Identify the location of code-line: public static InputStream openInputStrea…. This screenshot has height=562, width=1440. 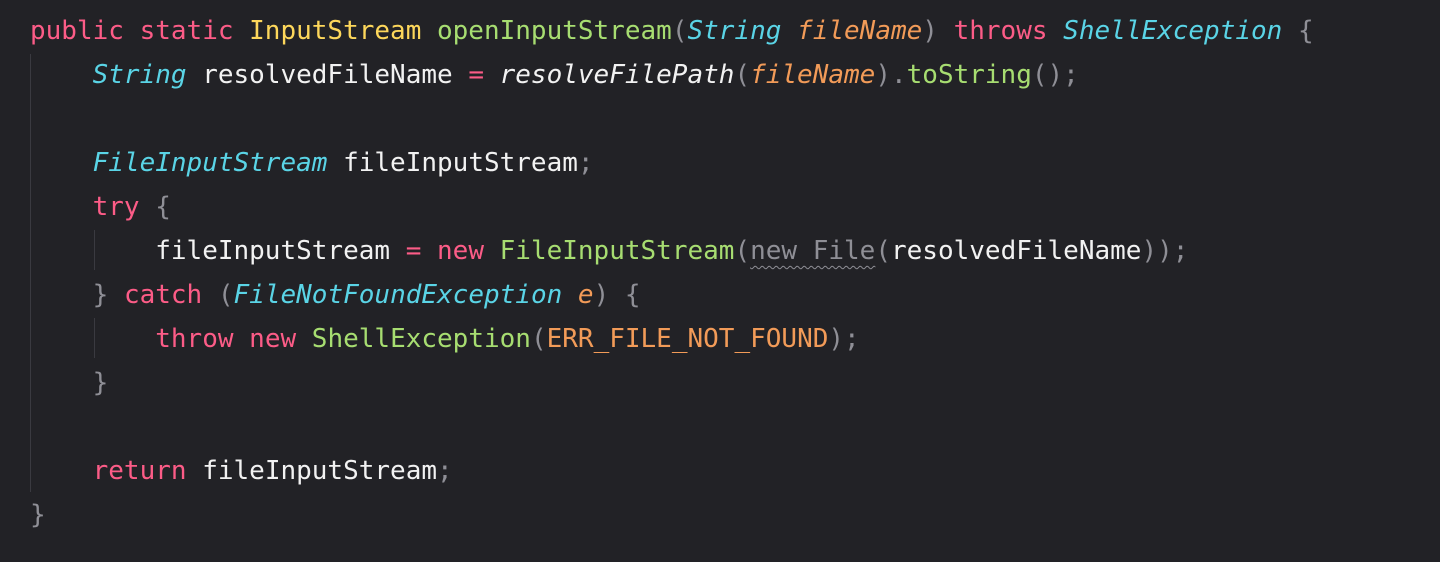
(672, 31).